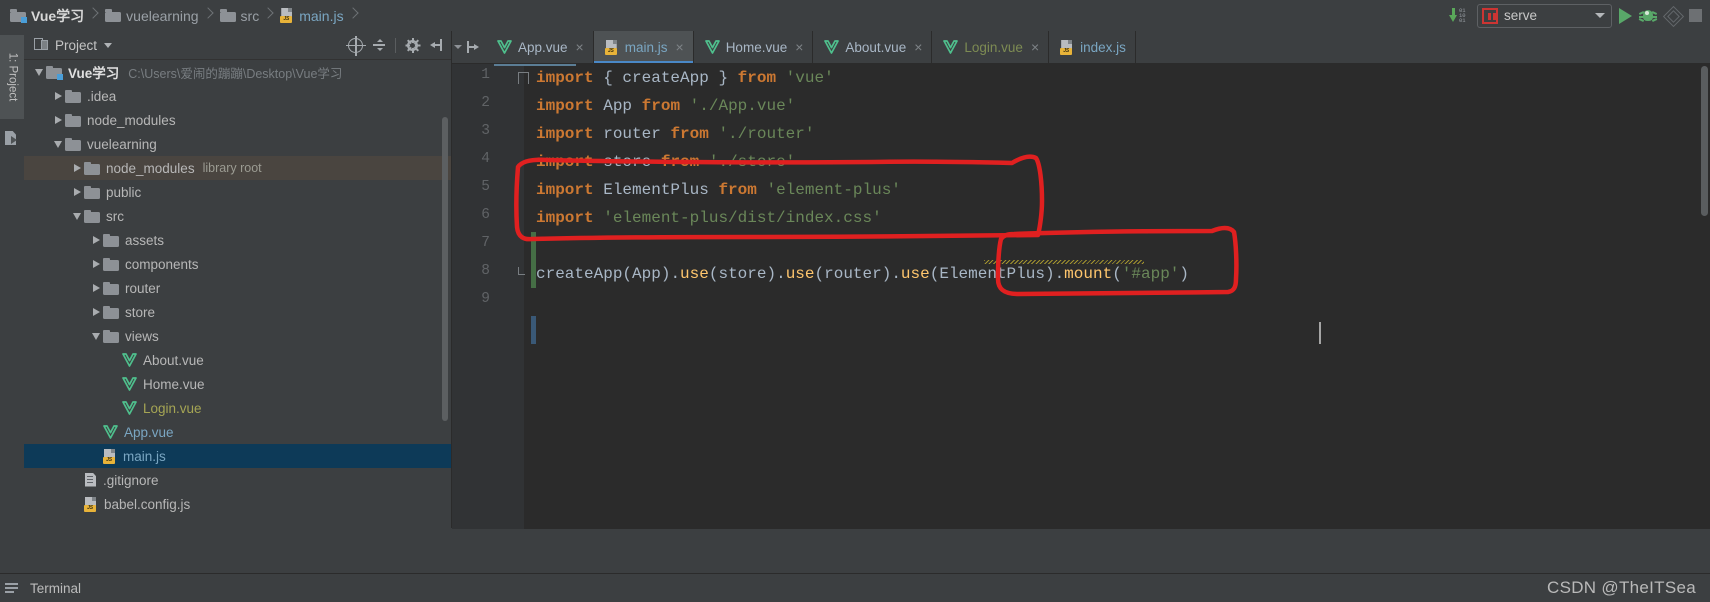 Image resolution: width=1710 pixels, height=602 pixels. What do you see at coordinates (115, 216) in the screenshot?
I see `tree-node-label: src` at bounding box center [115, 216].